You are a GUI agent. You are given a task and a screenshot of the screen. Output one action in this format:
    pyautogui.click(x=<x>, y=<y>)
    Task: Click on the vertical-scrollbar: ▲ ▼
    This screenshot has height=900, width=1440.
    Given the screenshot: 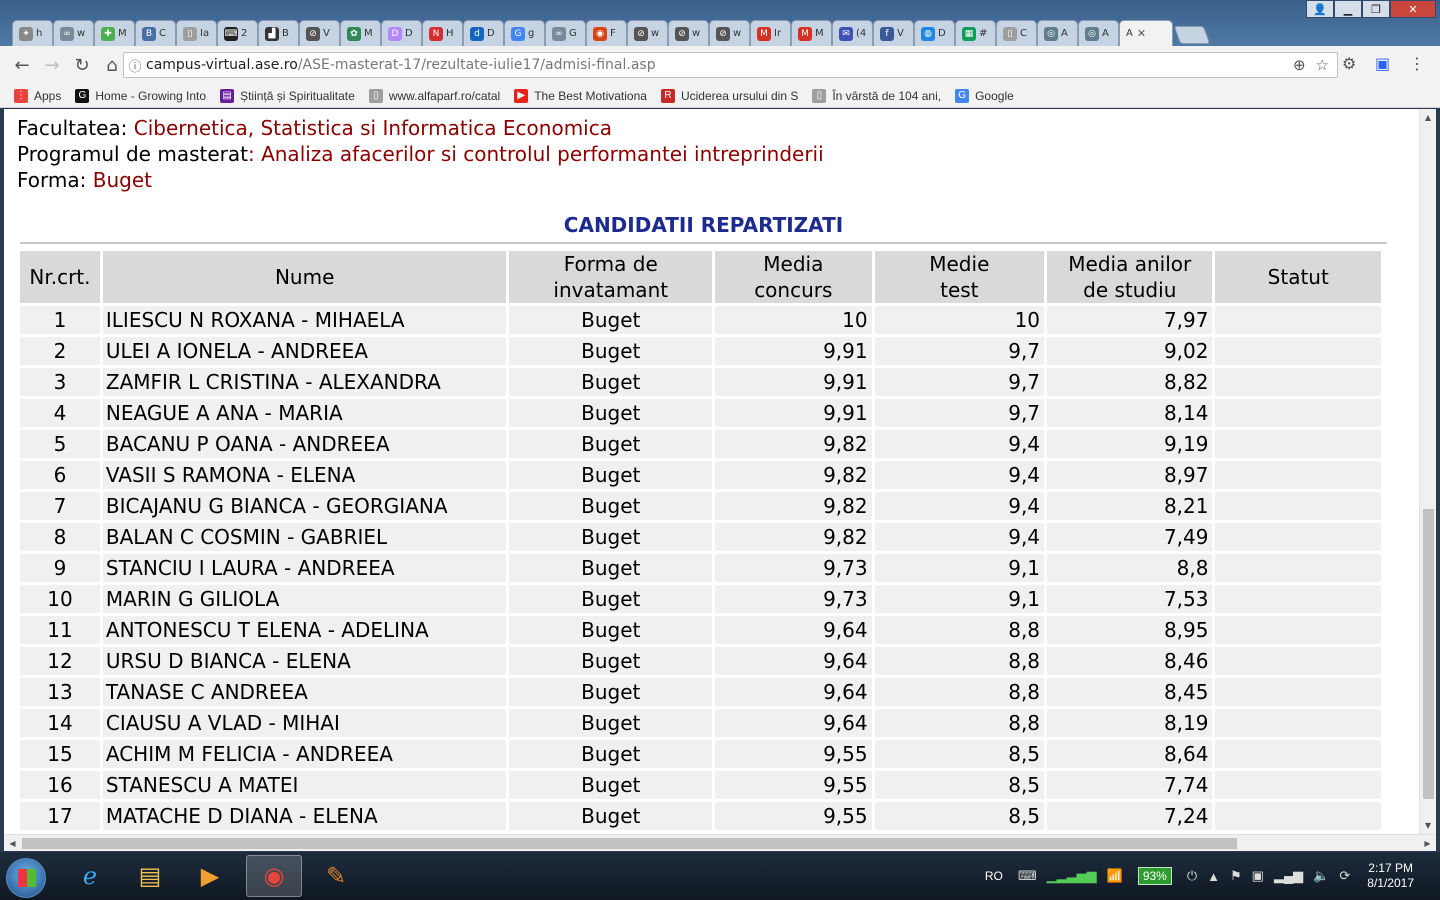 What is the action you would take?
    pyautogui.click(x=1427, y=471)
    